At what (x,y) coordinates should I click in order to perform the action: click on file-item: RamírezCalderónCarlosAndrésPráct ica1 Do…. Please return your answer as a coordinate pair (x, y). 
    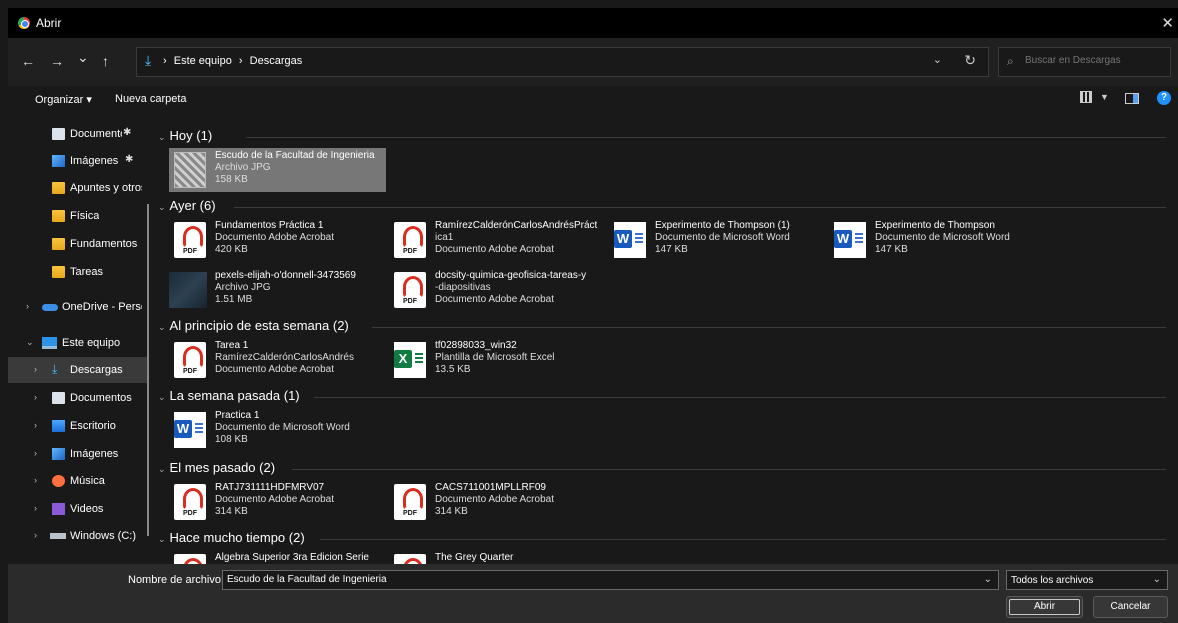
    Looking at the image, I should click on (496, 240).